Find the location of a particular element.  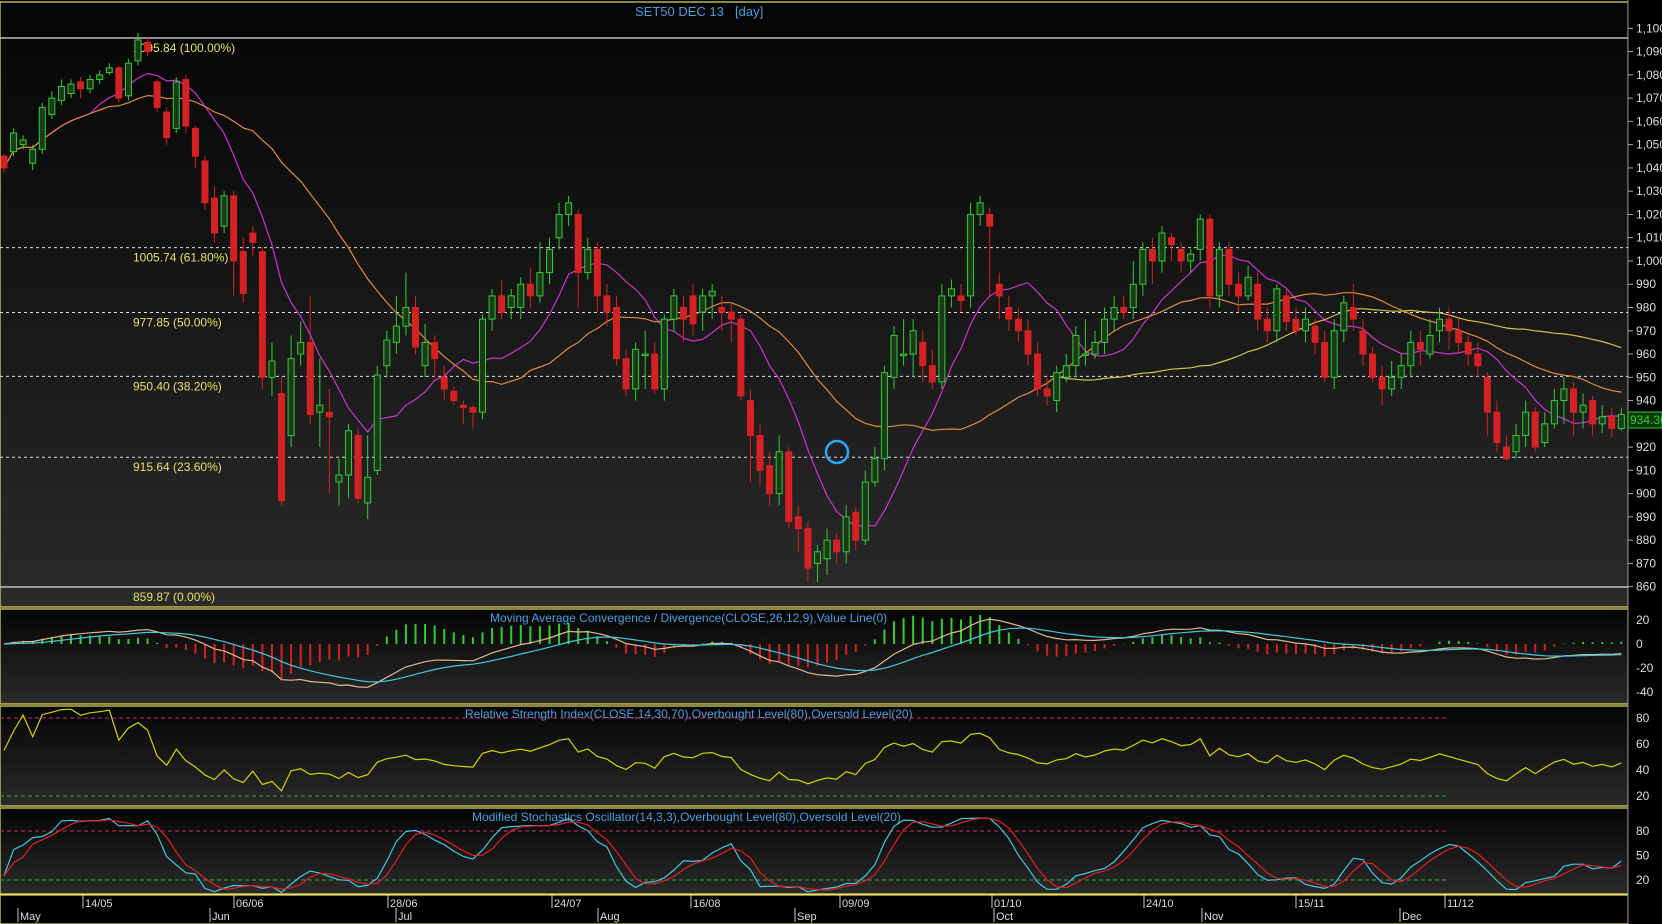

price-label: 860 is located at coordinates (1646, 587).